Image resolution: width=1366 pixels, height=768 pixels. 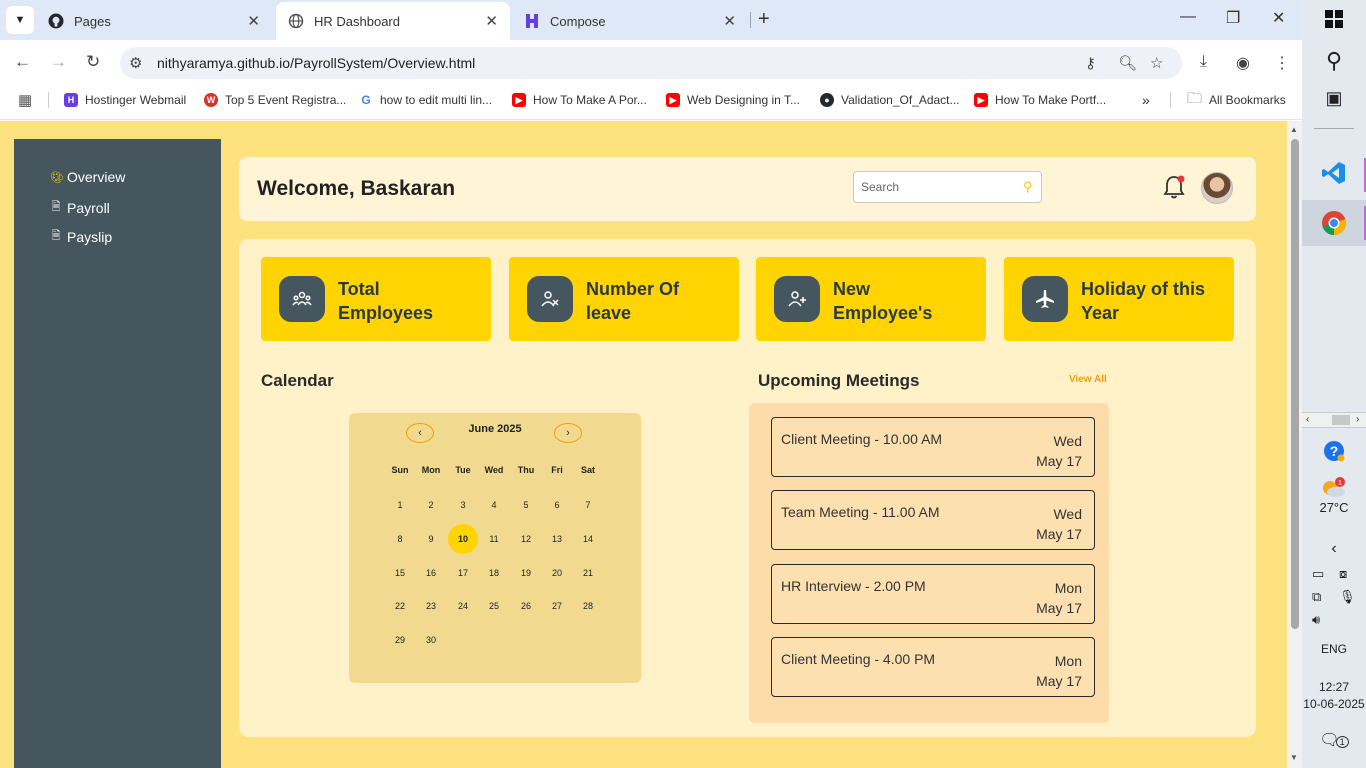 I want to click on stat-card-holidays: Holiday of this Year, so click(x=1119, y=299).